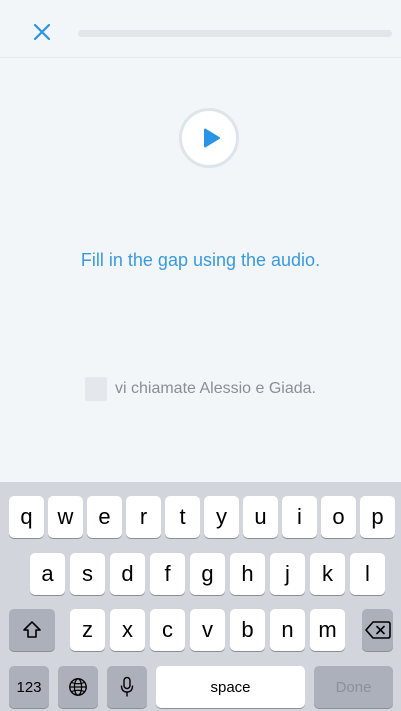  I want to click on microphone-icon, so click(127, 686).